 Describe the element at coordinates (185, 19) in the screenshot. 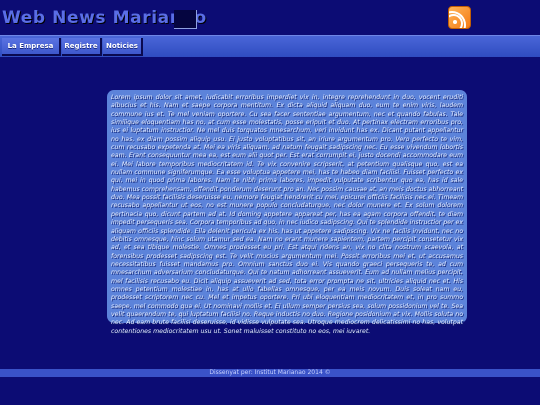

I see `logo-box-decoration` at that location.